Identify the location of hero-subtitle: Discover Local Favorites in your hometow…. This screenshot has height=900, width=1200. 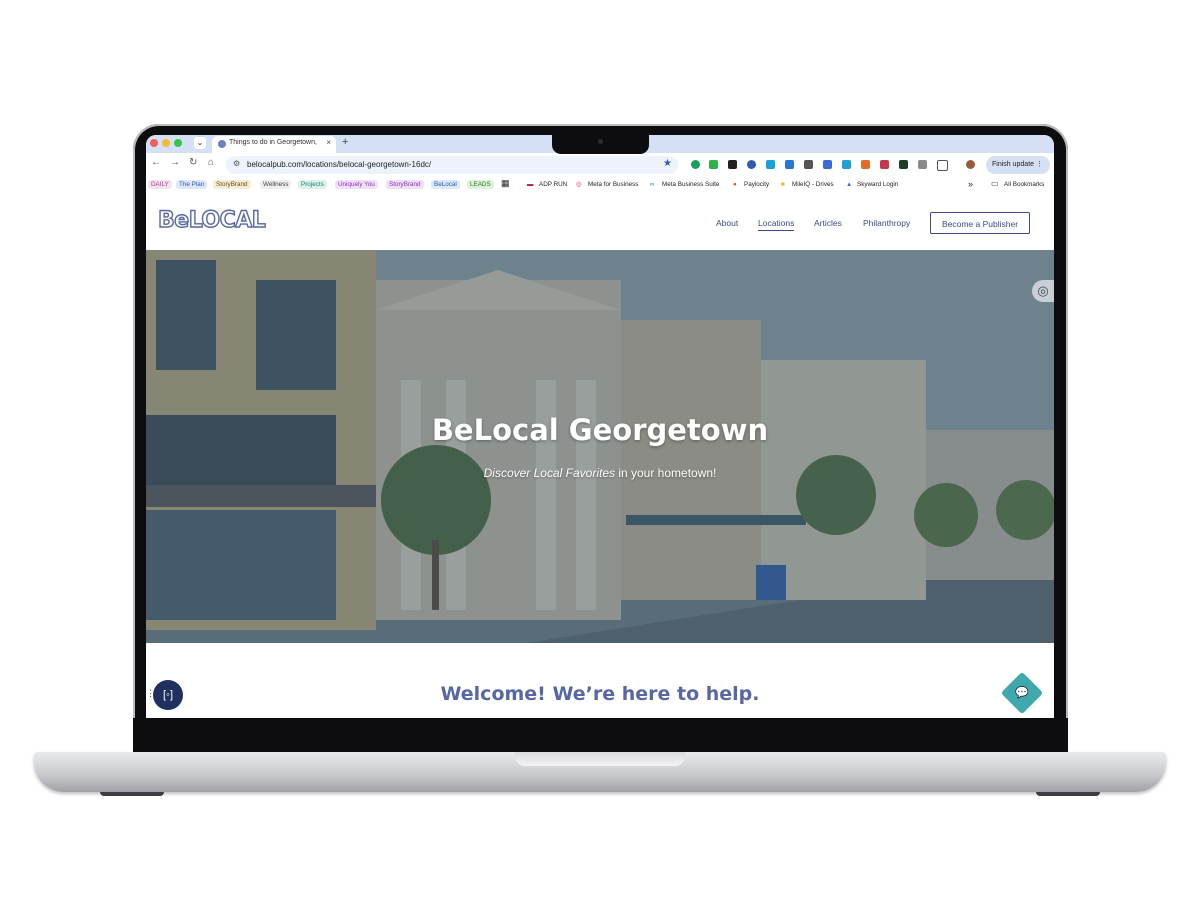
(600, 473).